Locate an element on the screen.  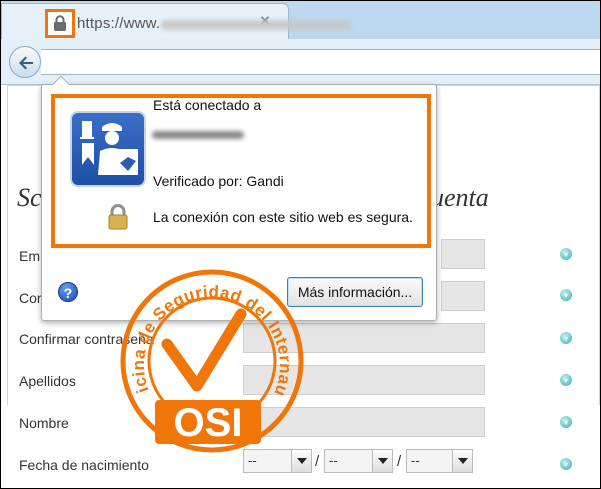
osi-stamp: Oficina de Seguridad del Internauta OSI is located at coordinates (211, 360).